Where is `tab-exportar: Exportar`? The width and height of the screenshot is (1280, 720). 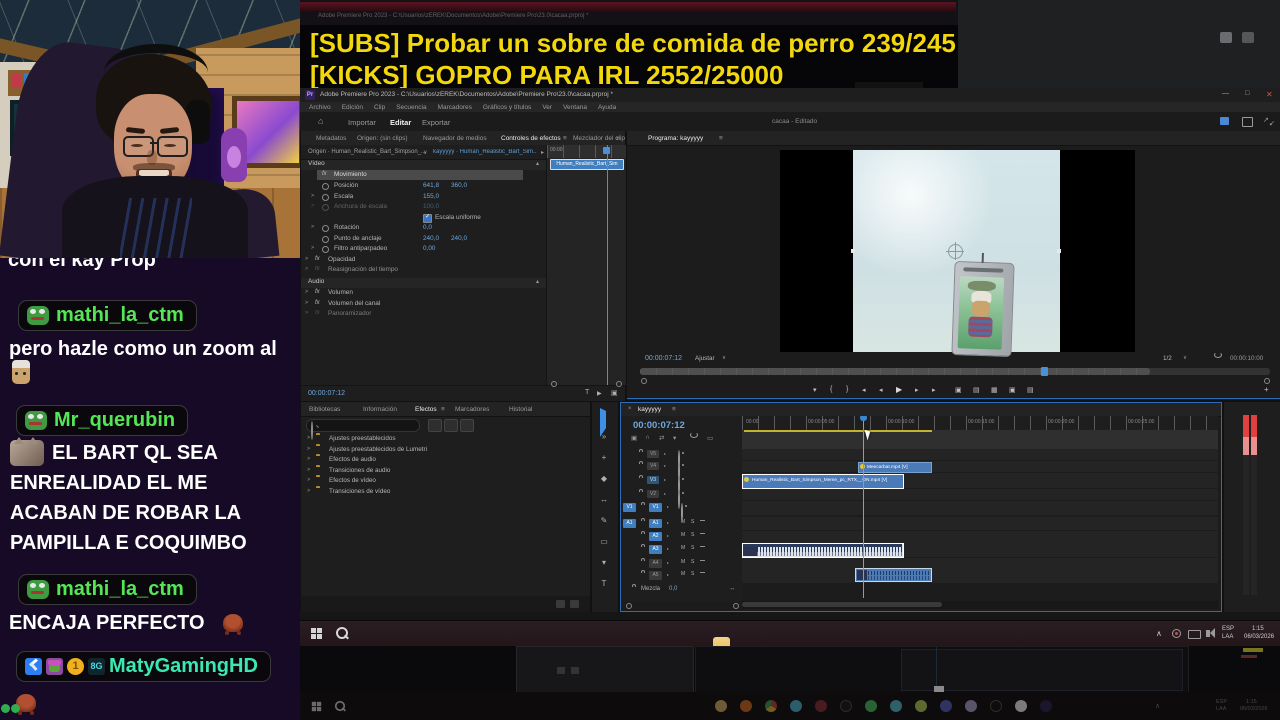 tab-exportar: Exportar is located at coordinates (436, 122).